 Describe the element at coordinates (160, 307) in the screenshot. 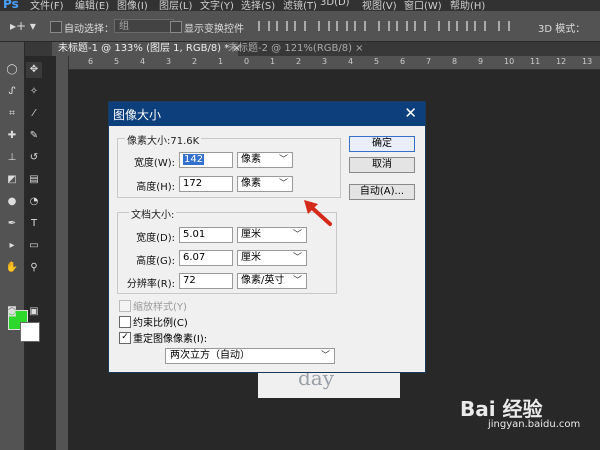

I see `scale-styles-label: 缩放样式(Y)` at that location.